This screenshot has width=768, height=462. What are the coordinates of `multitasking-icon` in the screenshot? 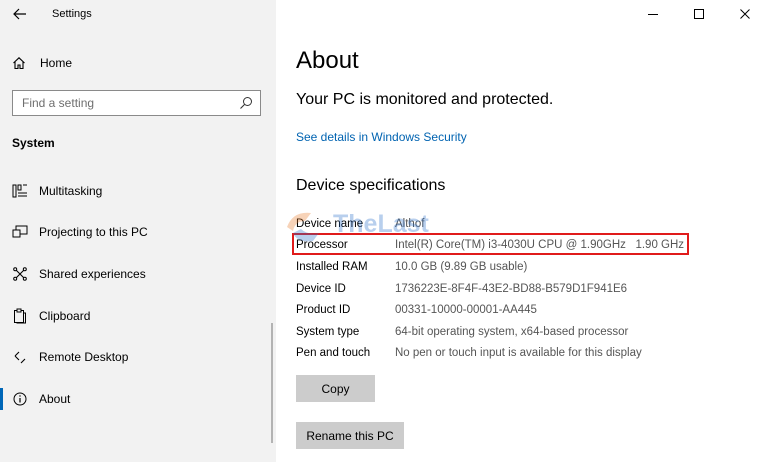 It's located at (20, 191).